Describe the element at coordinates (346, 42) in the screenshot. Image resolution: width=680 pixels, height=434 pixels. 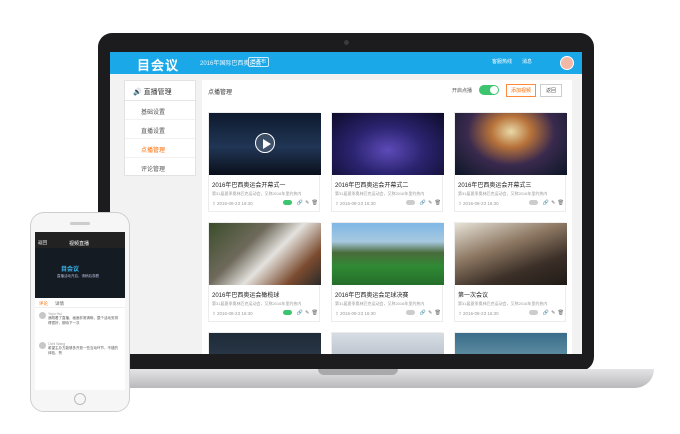
I see `camera-icon` at that location.